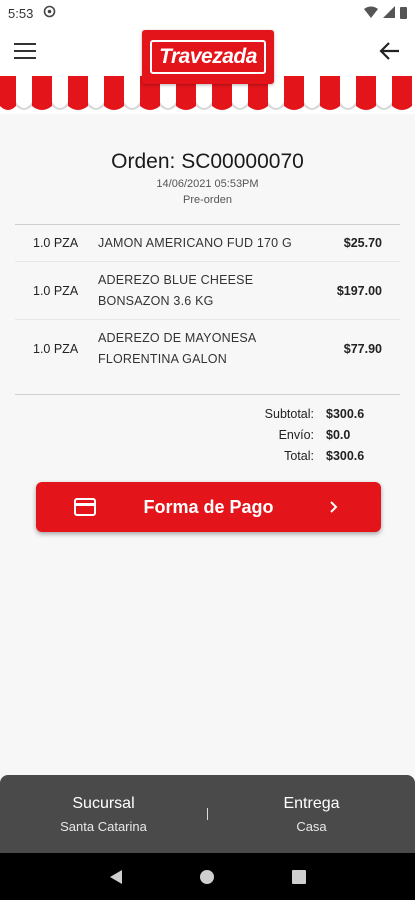 The height and width of the screenshot is (900, 415). Describe the element at coordinates (389, 13) in the screenshot. I see `signal-icon` at that location.